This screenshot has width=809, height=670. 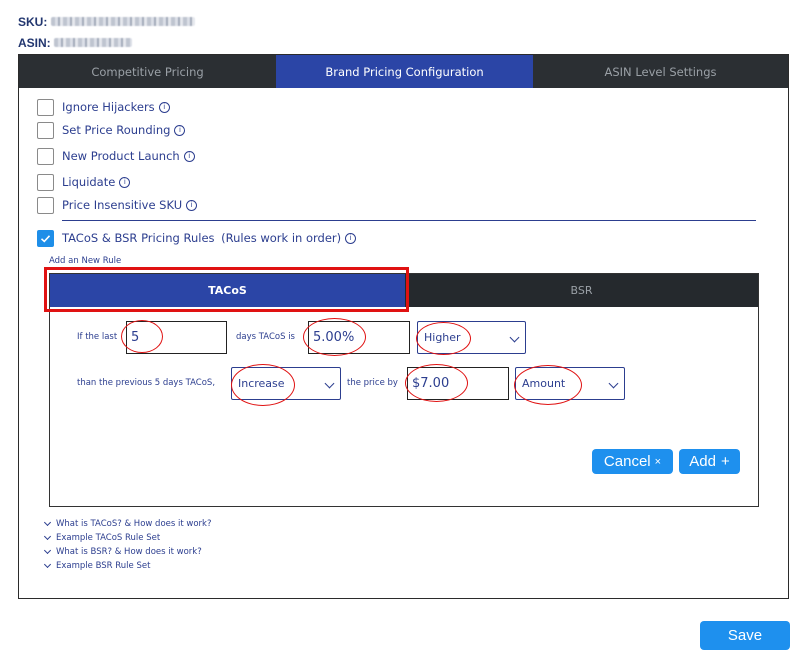 What do you see at coordinates (97, 337) in the screenshot?
I see `if-last-label: If the last` at bounding box center [97, 337].